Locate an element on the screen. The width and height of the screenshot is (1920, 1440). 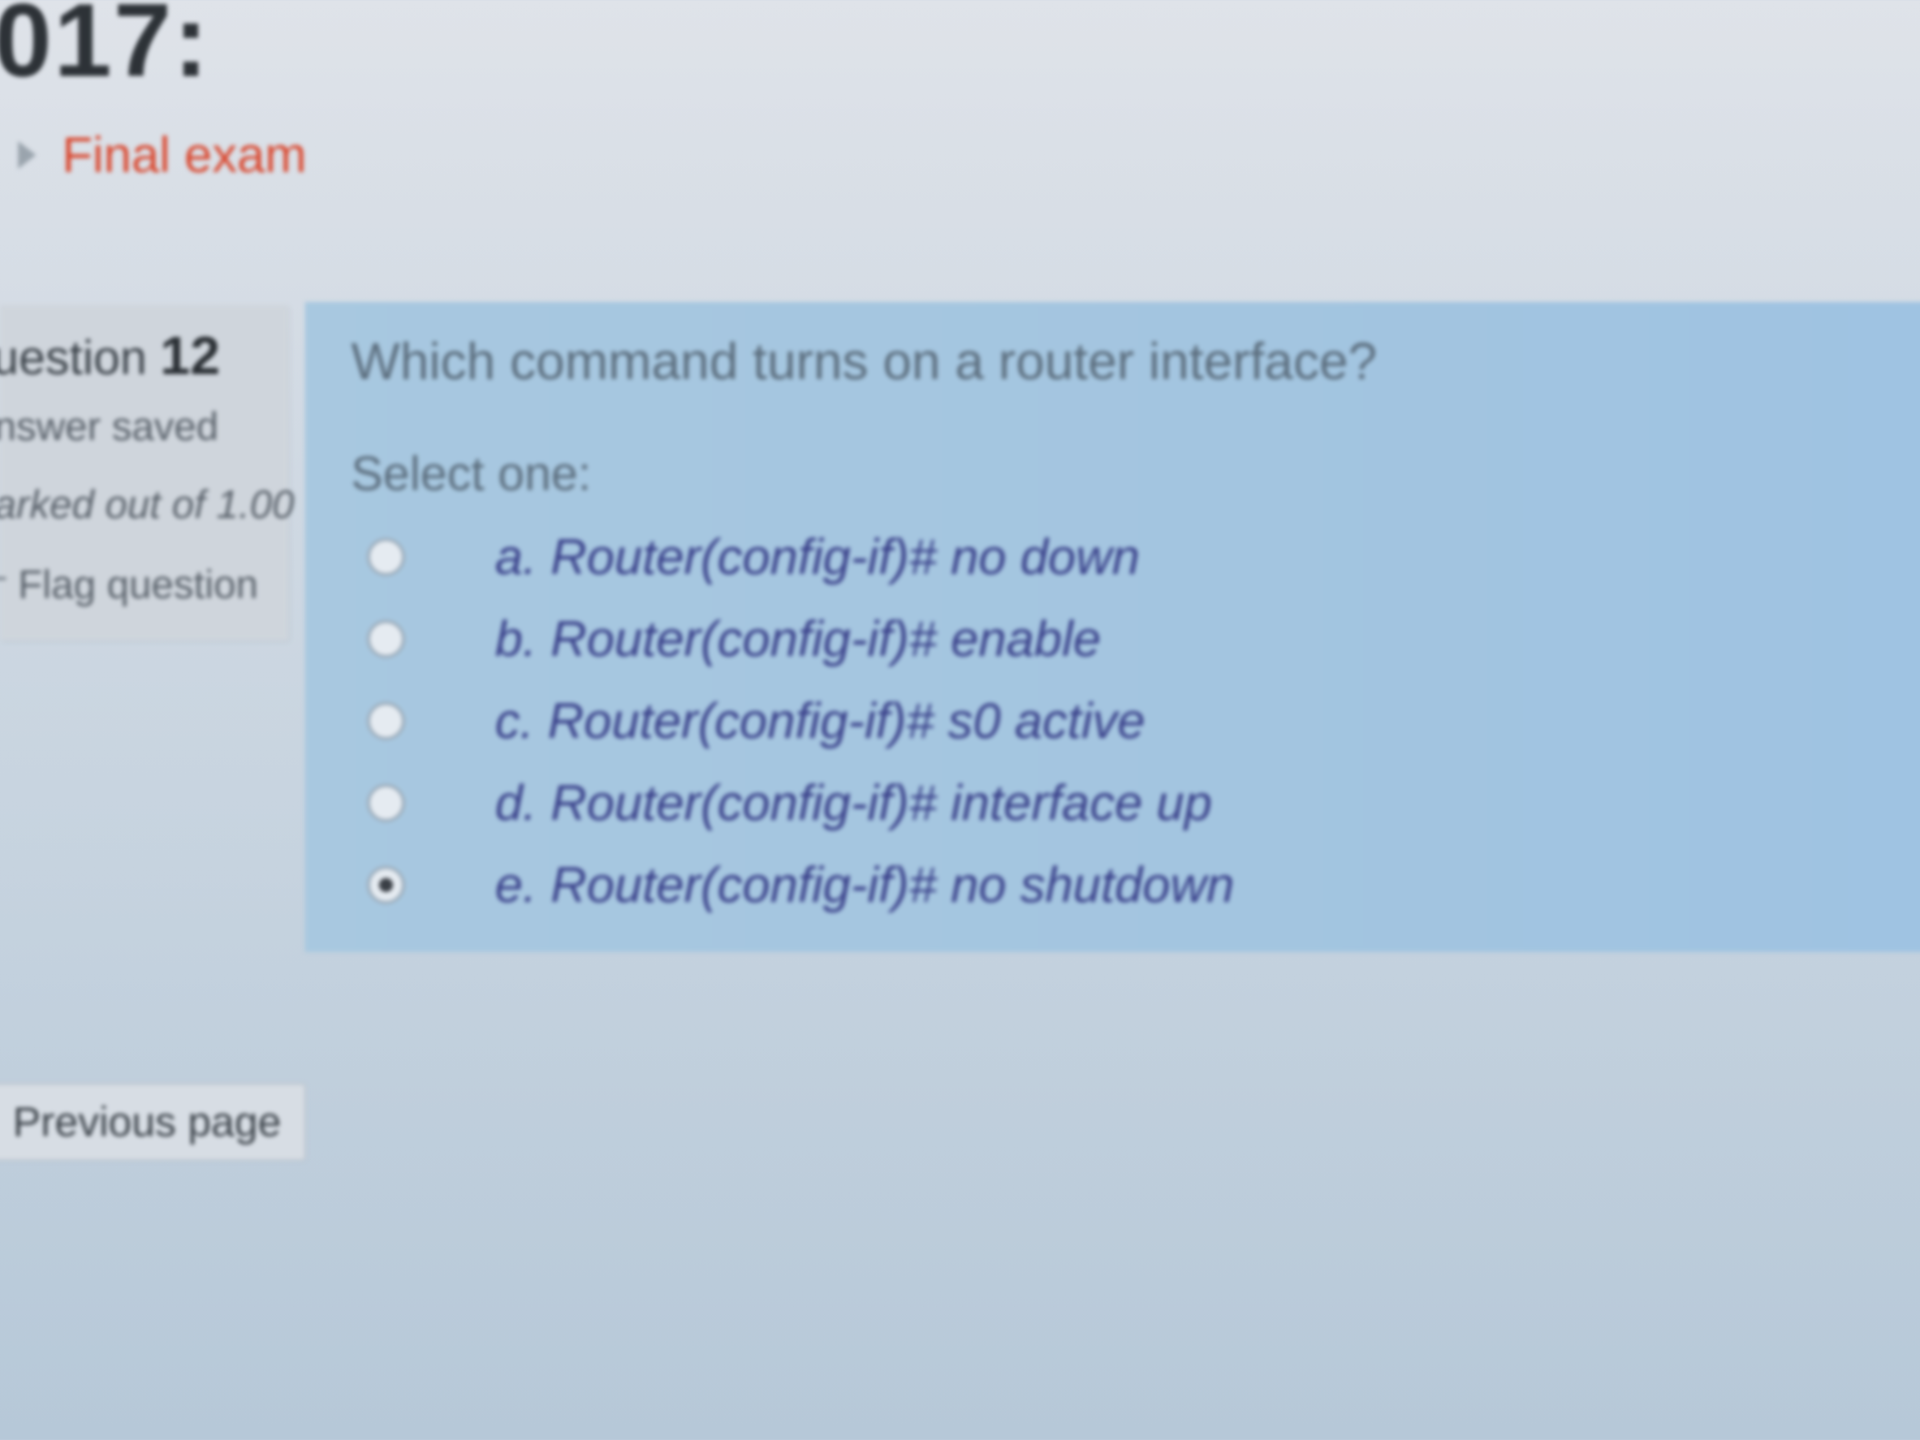
answer-option-c: c. Router(config-if)# s0 active is located at coordinates (756, 721).